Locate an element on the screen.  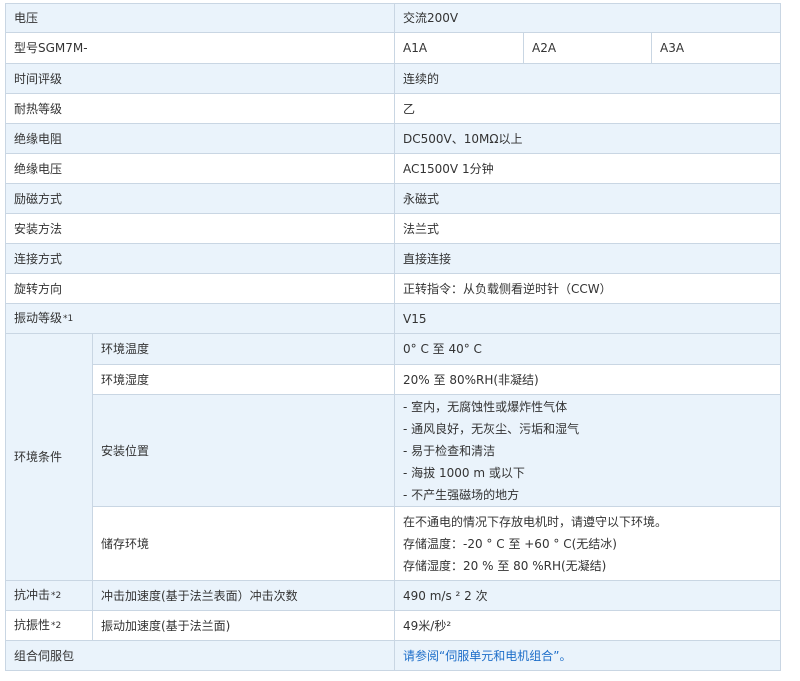
mounting-value: 法兰式 is located at coordinates (588, 228).